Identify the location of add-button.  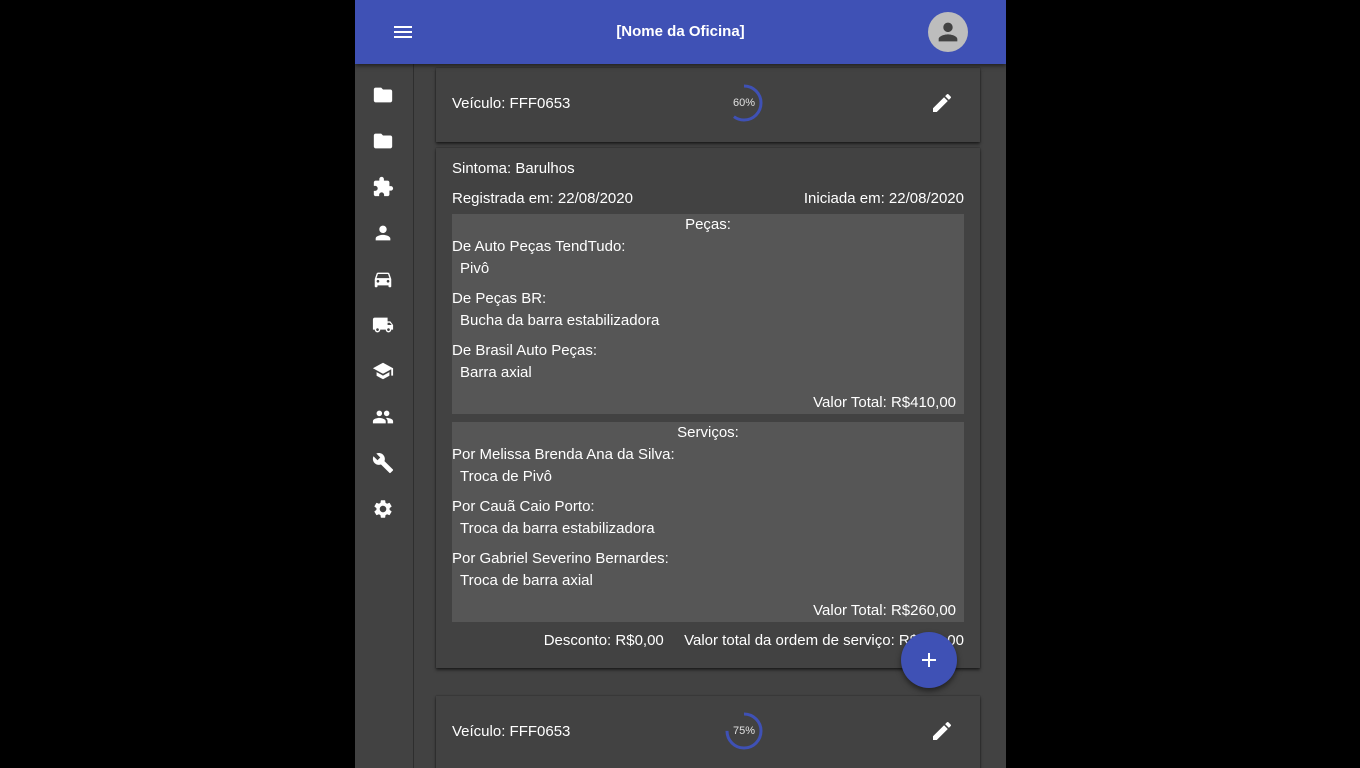
(929, 660).